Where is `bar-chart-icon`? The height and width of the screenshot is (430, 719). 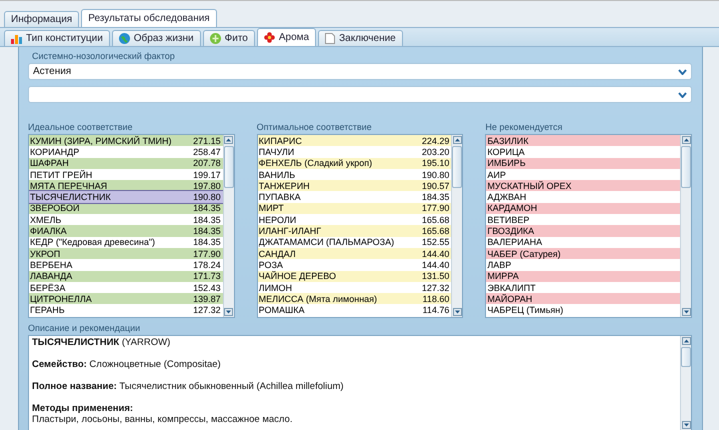 bar-chart-icon is located at coordinates (16, 38).